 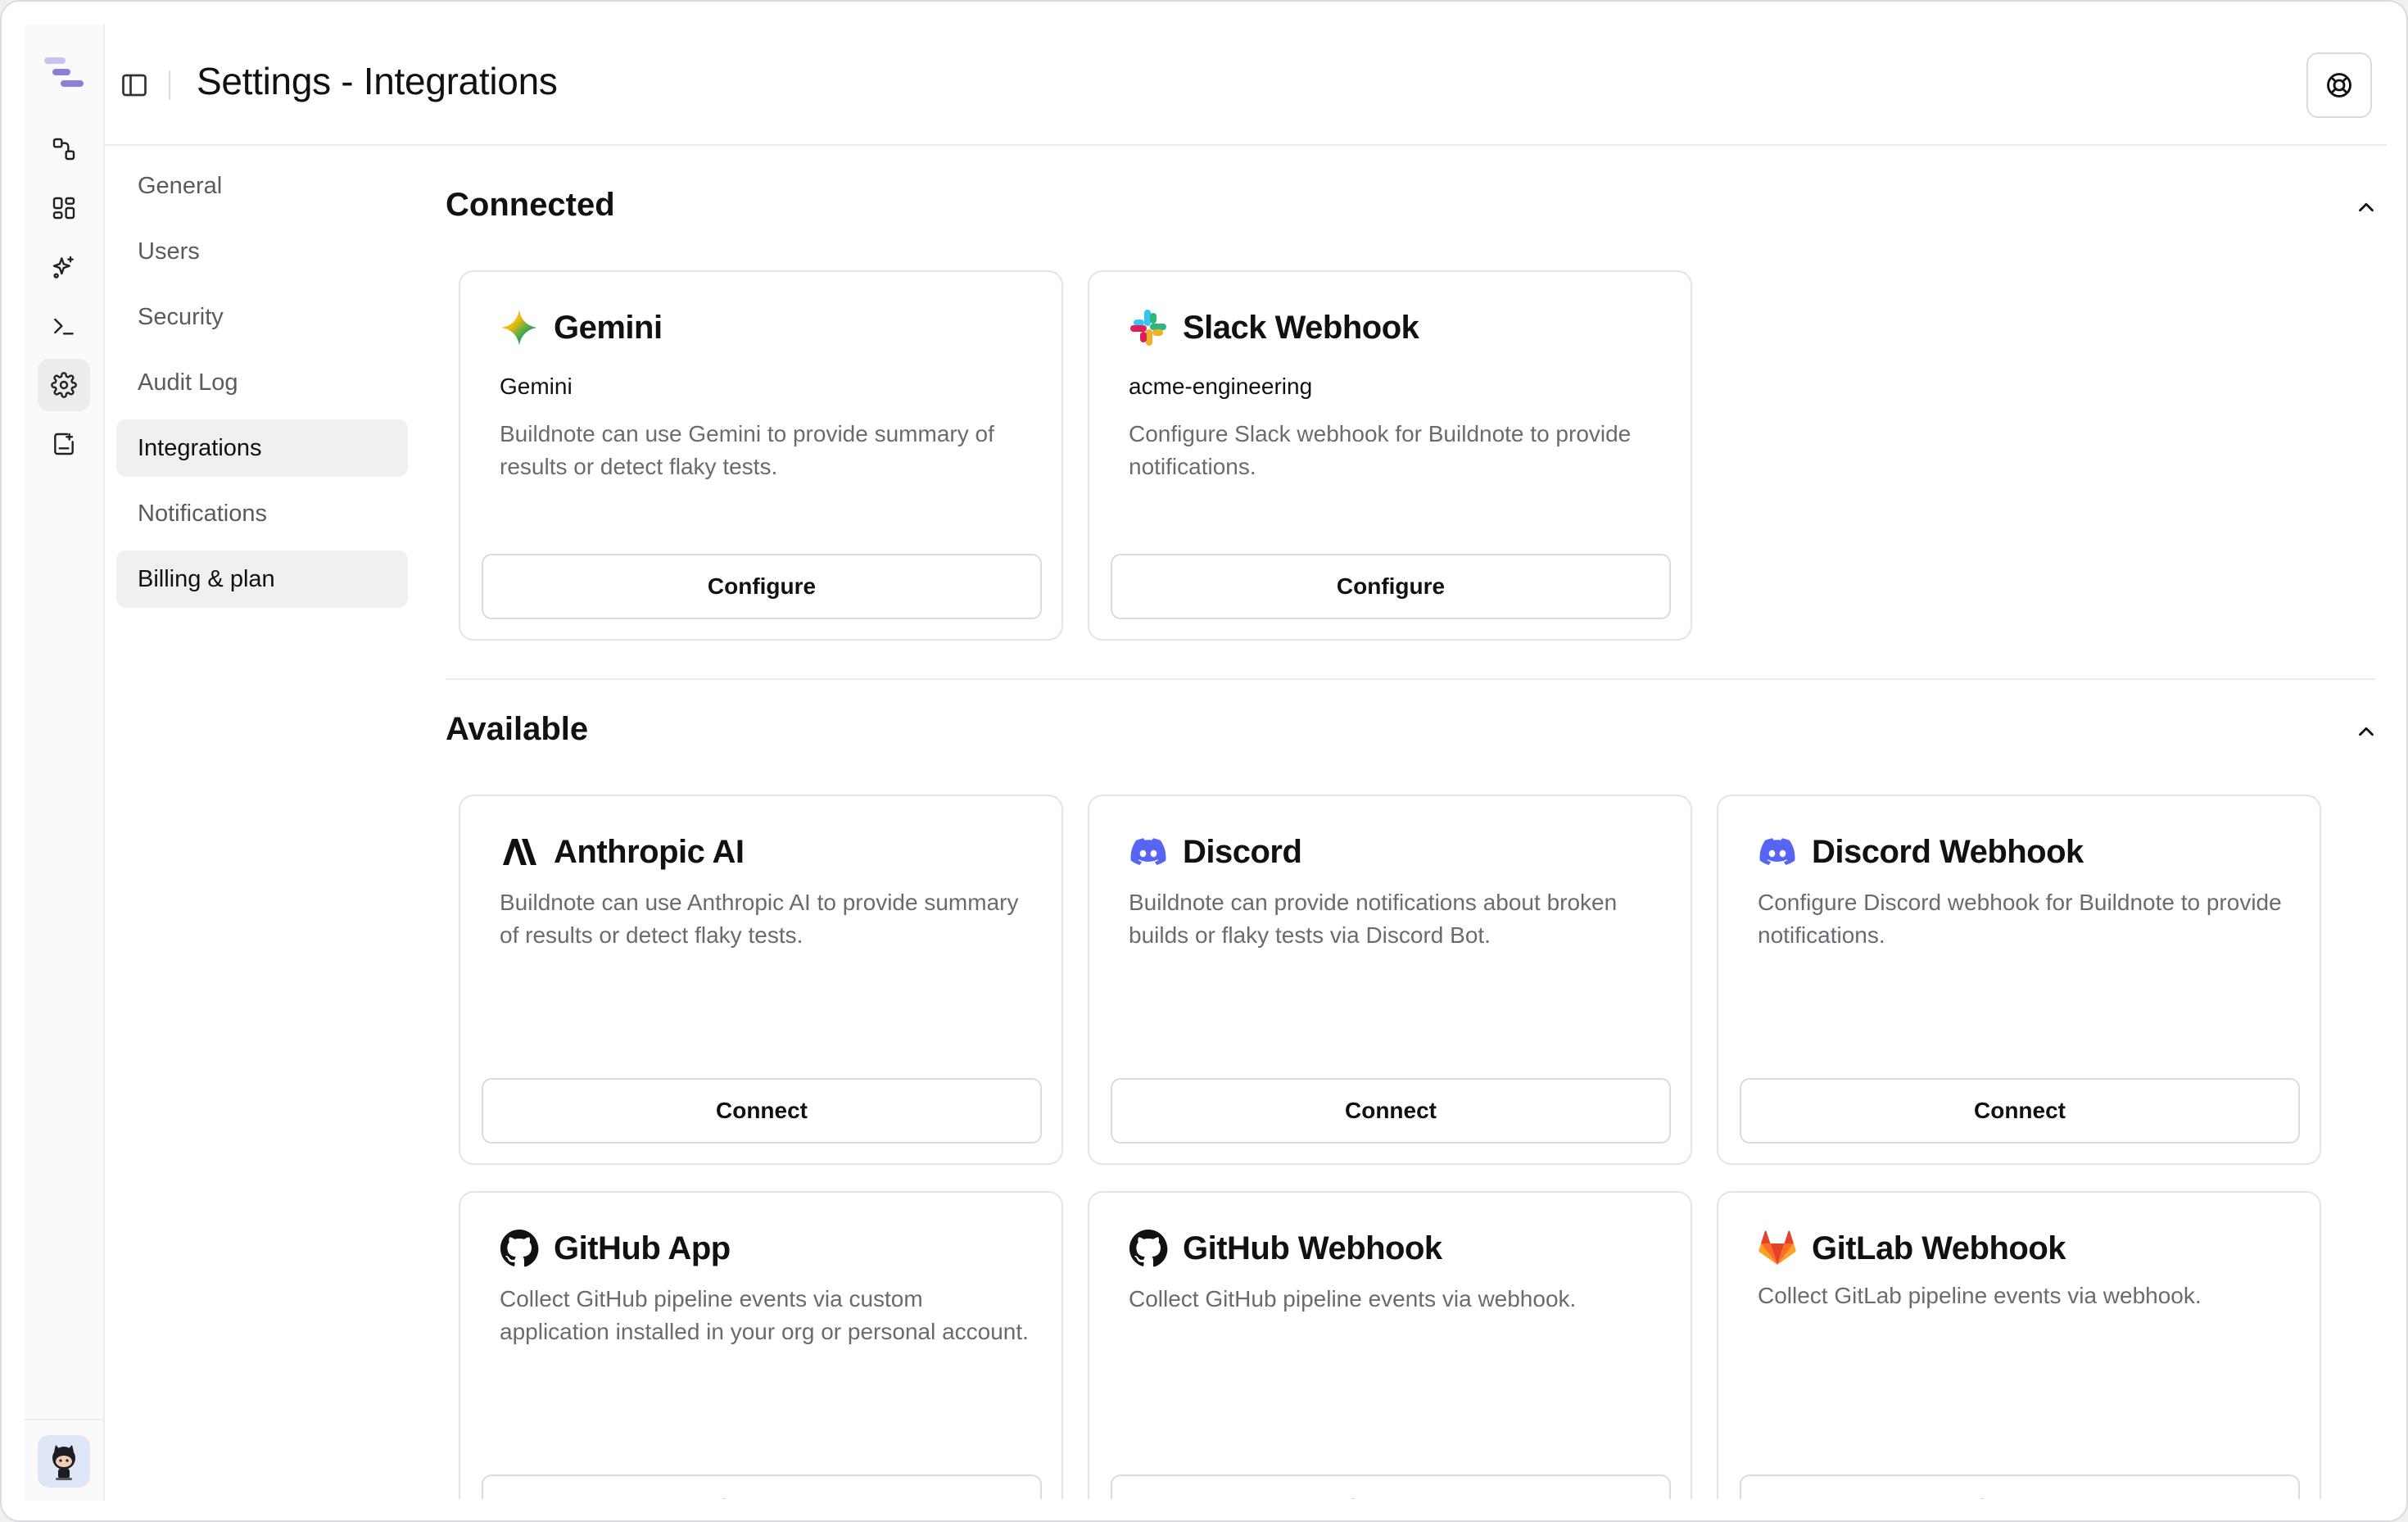 I want to click on card-title: Discord Webhook, so click(x=1948, y=852).